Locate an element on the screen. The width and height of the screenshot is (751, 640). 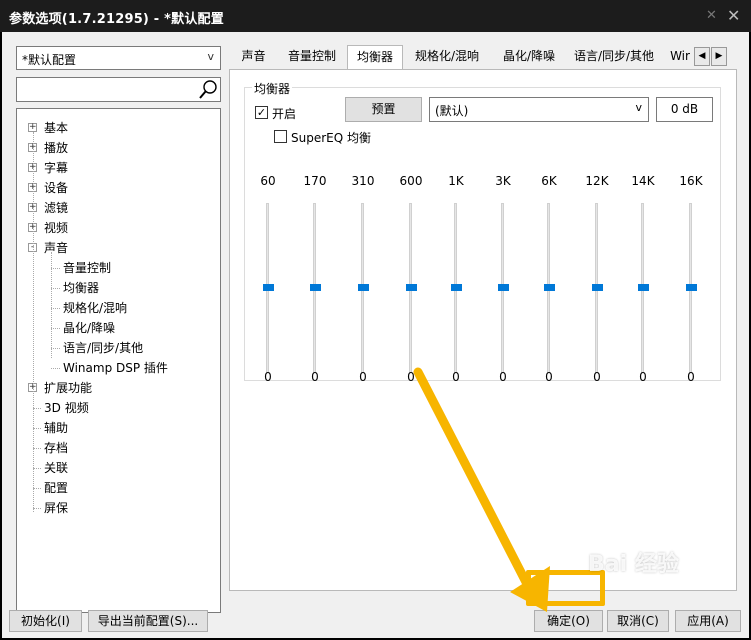
bottom-button-bar: 初始化(I) 导出当前配置(S)... 确定(O) 取消(C) 应用(A) is located at coordinates (375, 618).